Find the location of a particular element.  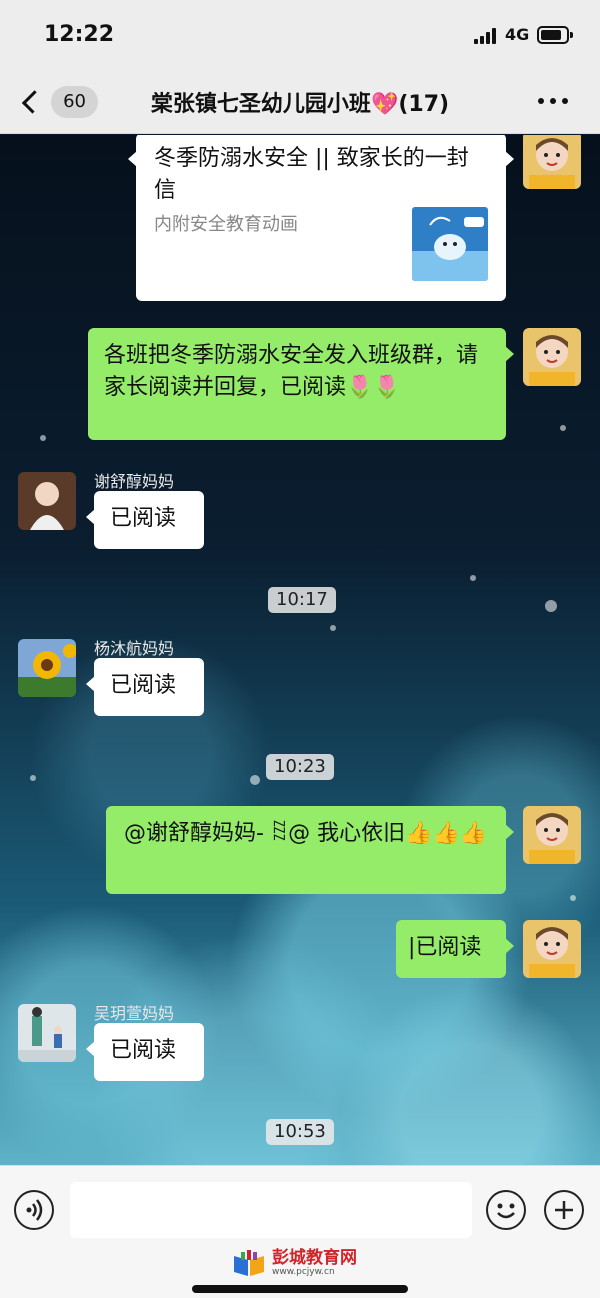

battery-icon is located at coordinates (555, 35).